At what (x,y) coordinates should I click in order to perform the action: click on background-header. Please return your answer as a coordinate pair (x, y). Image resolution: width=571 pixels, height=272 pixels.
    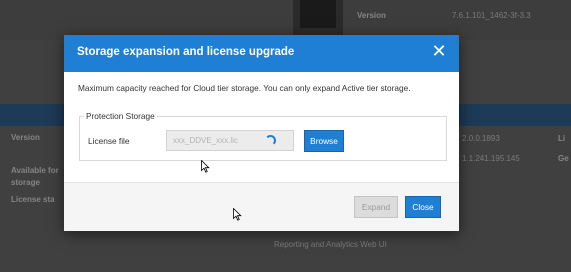
    Looking at the image, I should click on (285, 20).